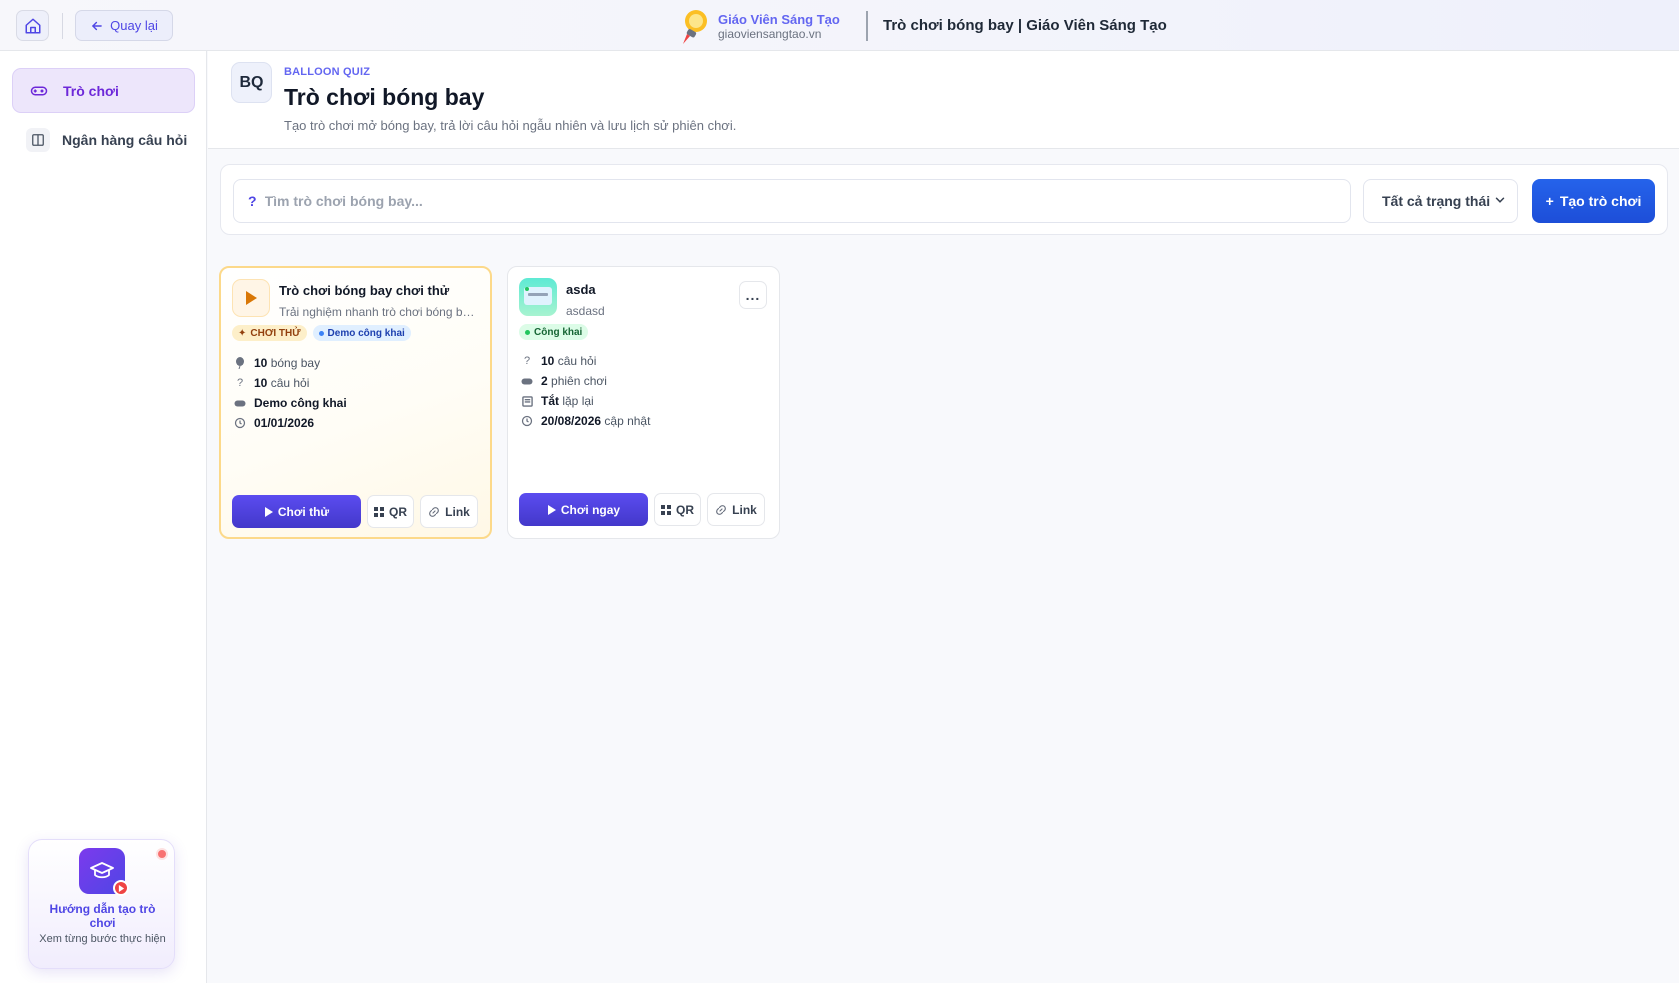 This screenshot has width=1679, height=983. I want to click on brand-url: giaoviensangtao.vn, so click(770, 33).